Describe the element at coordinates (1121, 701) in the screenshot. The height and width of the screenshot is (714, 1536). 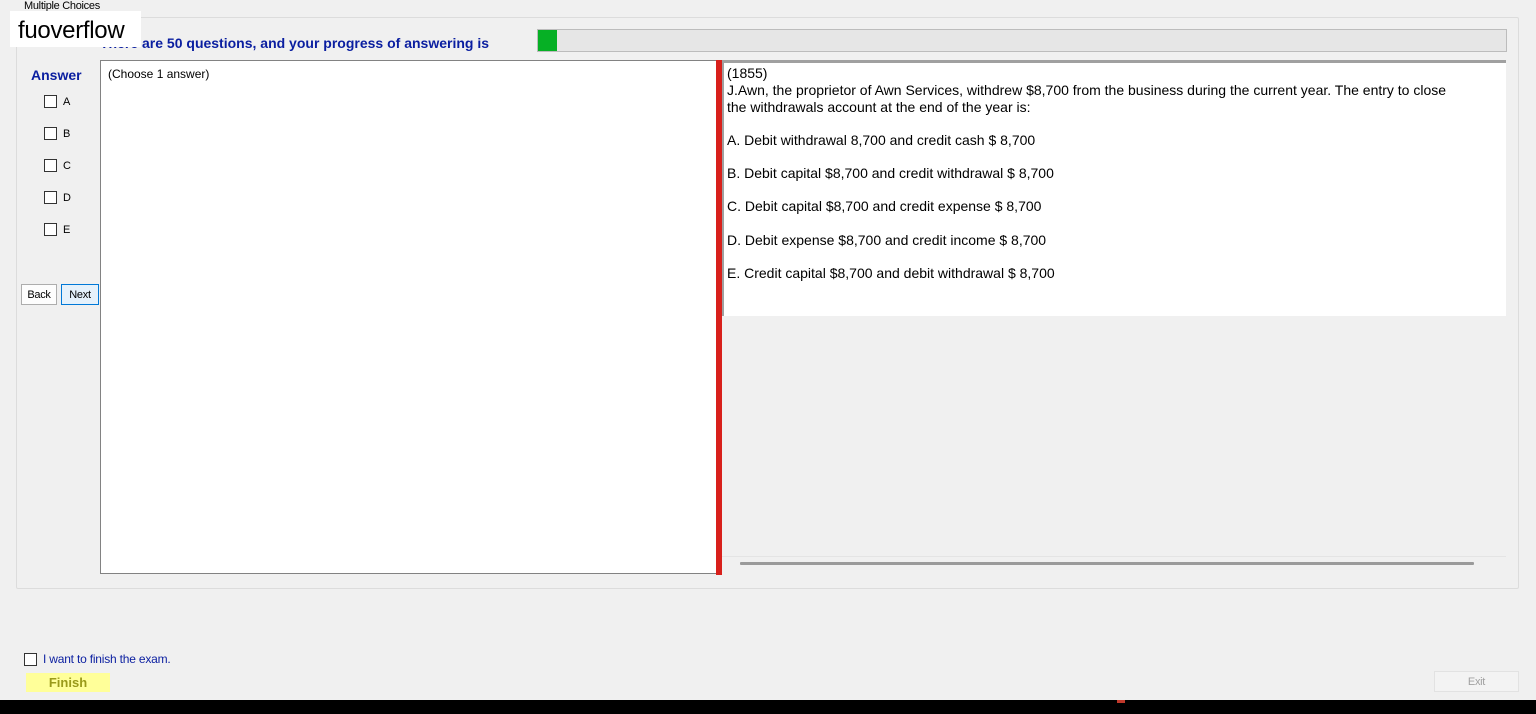
I see `taskbar-indicator` at that location.